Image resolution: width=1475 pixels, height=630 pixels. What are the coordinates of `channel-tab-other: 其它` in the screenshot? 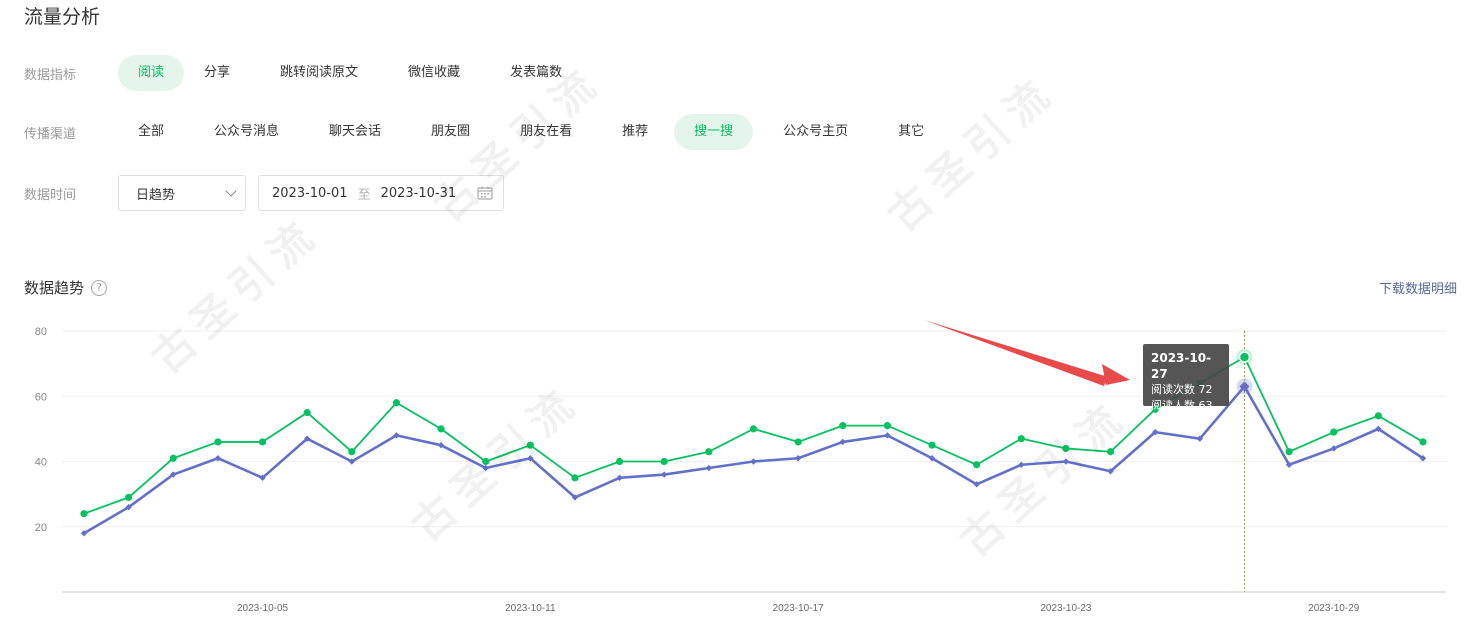 It's located at (911, 132).